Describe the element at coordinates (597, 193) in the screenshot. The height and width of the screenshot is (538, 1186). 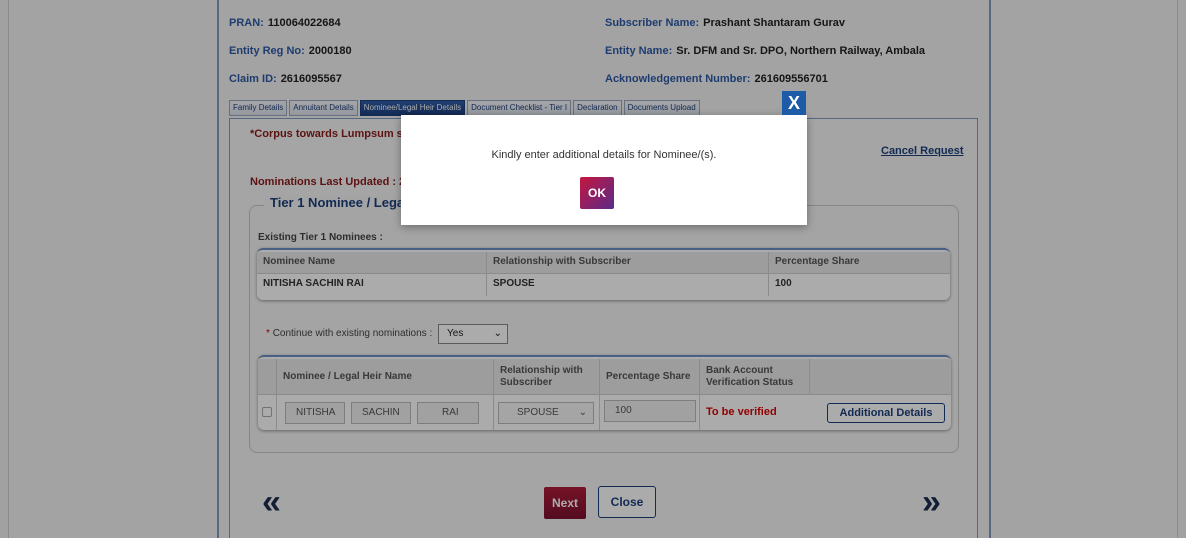
I see `ok-button: OK` at that location.